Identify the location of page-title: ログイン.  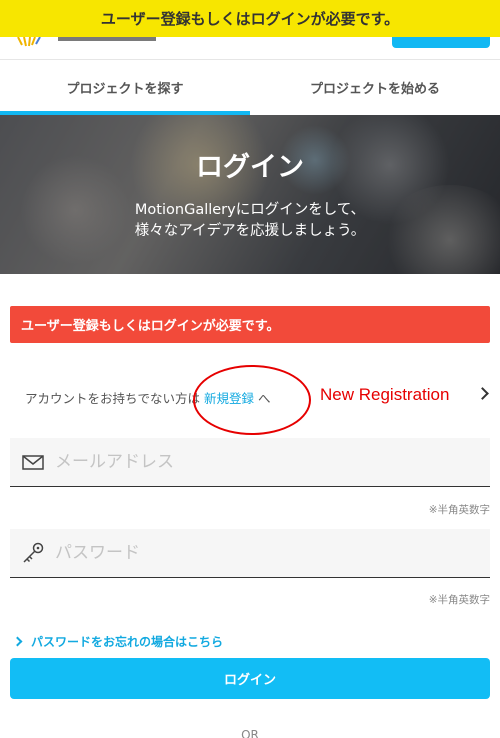
(250, 167).